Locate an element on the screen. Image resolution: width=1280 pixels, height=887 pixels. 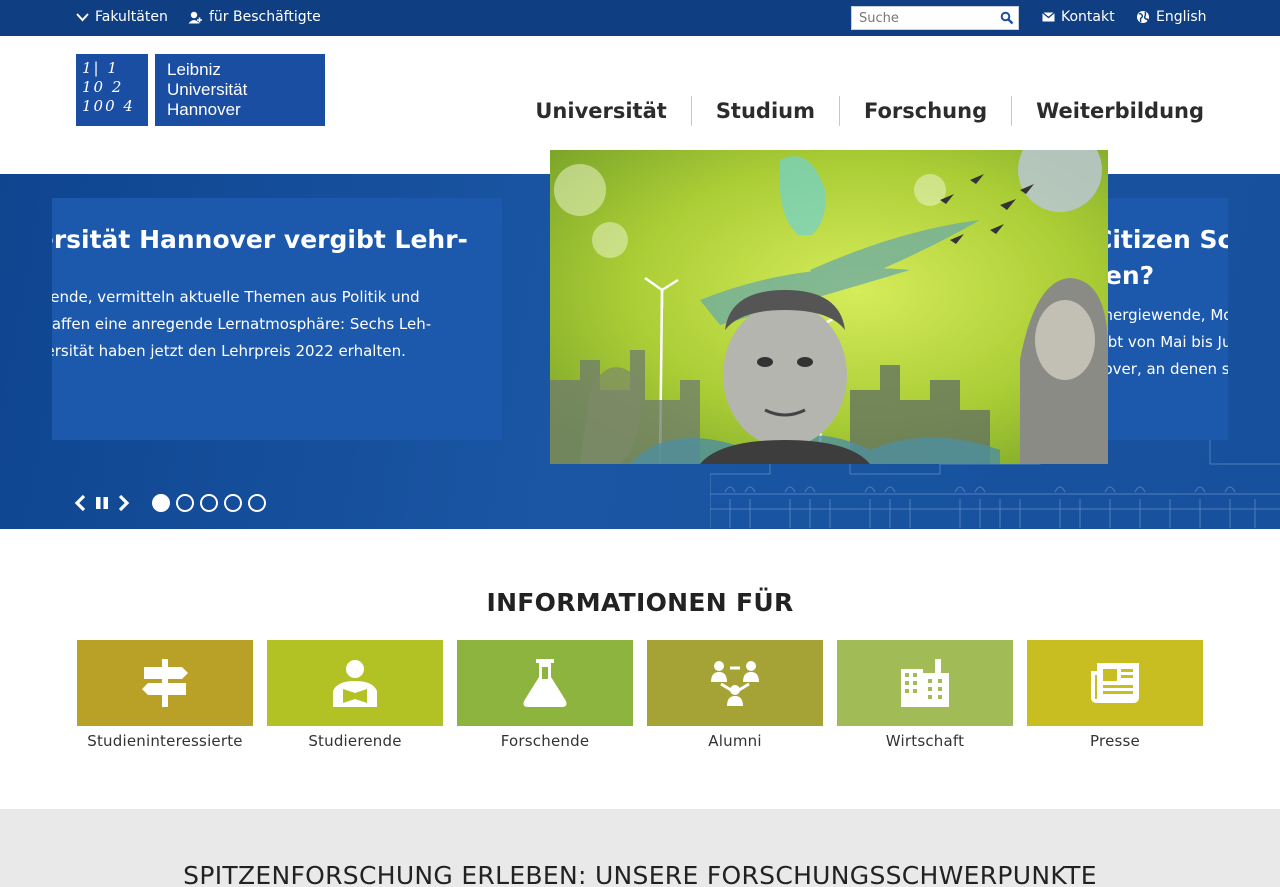
logo-mark-line: 10 2 is located at coordinates (103, 87).